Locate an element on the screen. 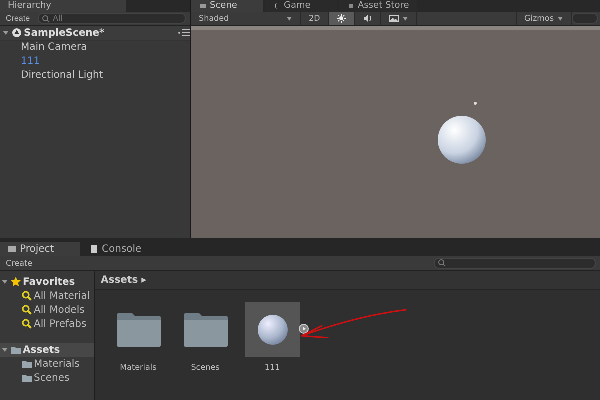  search-field: All is located at coordinates (112, 18).